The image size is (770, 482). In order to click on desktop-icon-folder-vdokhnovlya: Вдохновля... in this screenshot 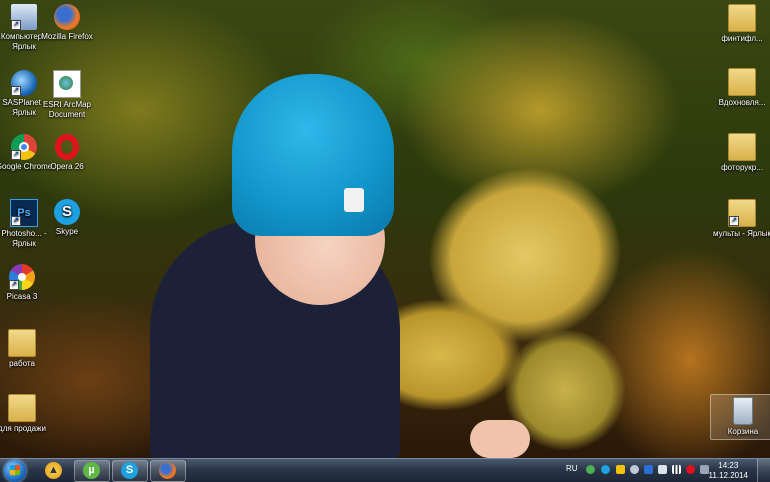, I will do `click(740, 88)`.